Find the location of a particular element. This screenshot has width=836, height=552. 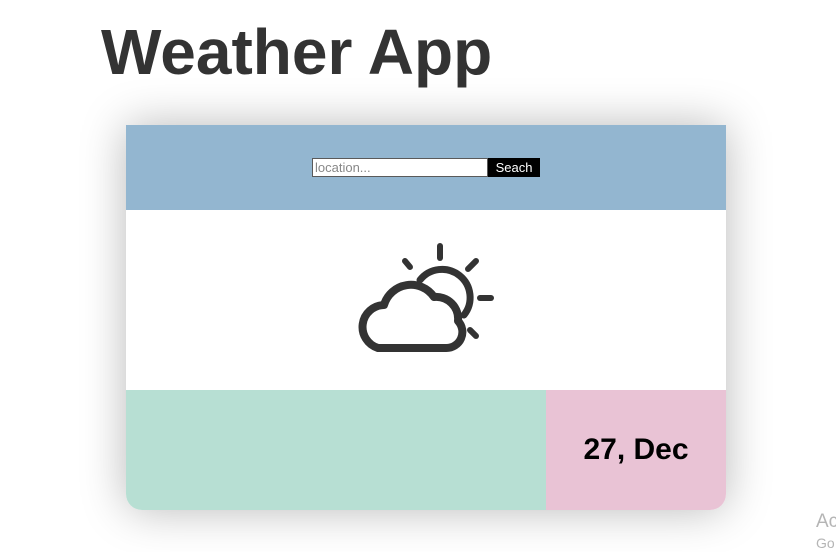

activation-watermark: Ac Go is located at coordinates (826, 531).